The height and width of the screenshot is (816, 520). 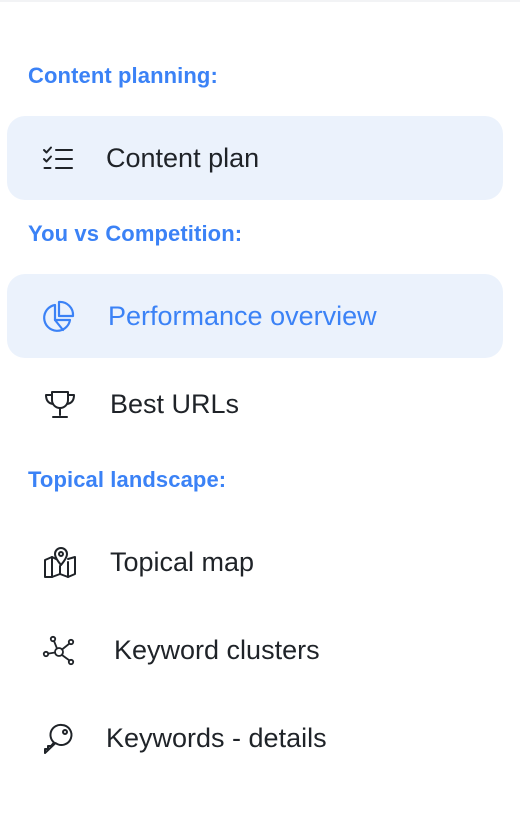 I want to click on map-pin-icon, so click(x=60, y=563).